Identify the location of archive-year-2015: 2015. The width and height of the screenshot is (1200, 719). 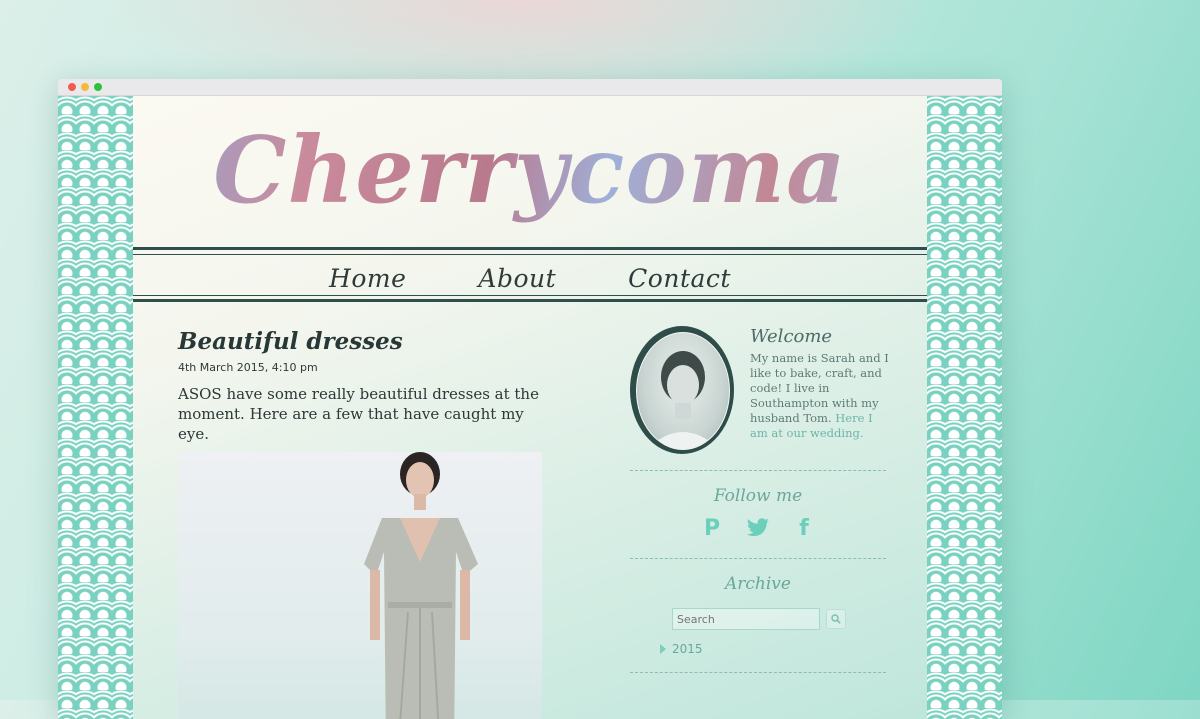
(681, 649).